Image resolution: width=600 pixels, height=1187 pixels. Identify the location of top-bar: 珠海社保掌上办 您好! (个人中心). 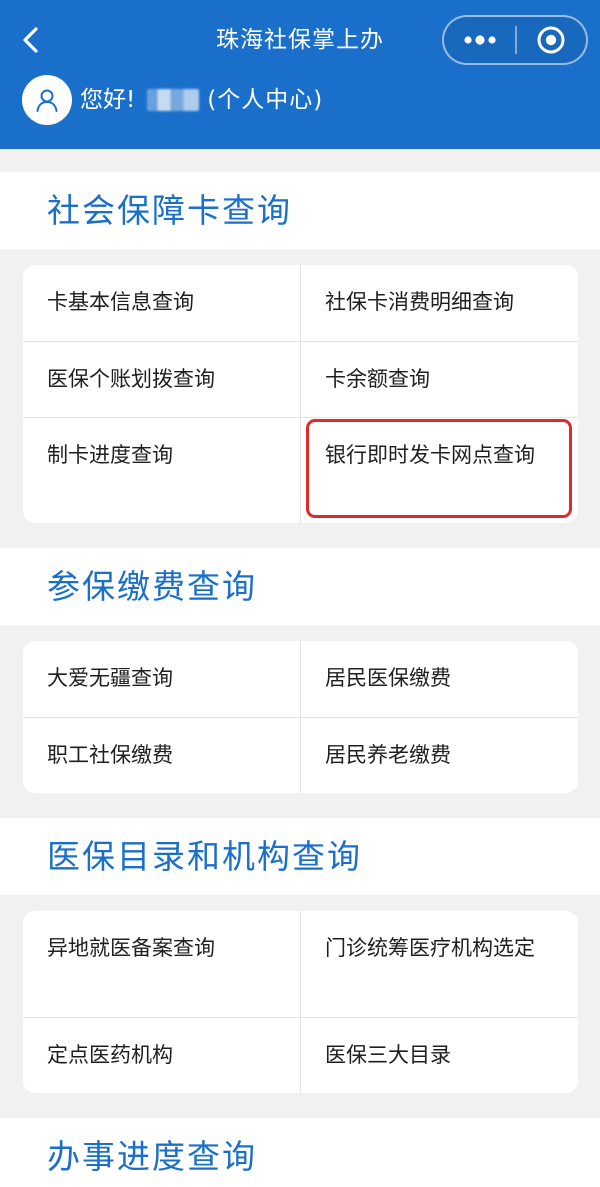
(300, 74).